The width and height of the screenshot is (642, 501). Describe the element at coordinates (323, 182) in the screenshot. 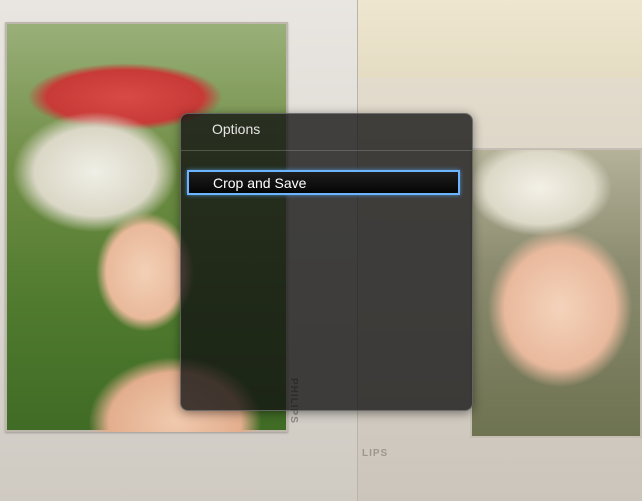

I see `menu-item-crop-and-save: Crop and Save` at that location.